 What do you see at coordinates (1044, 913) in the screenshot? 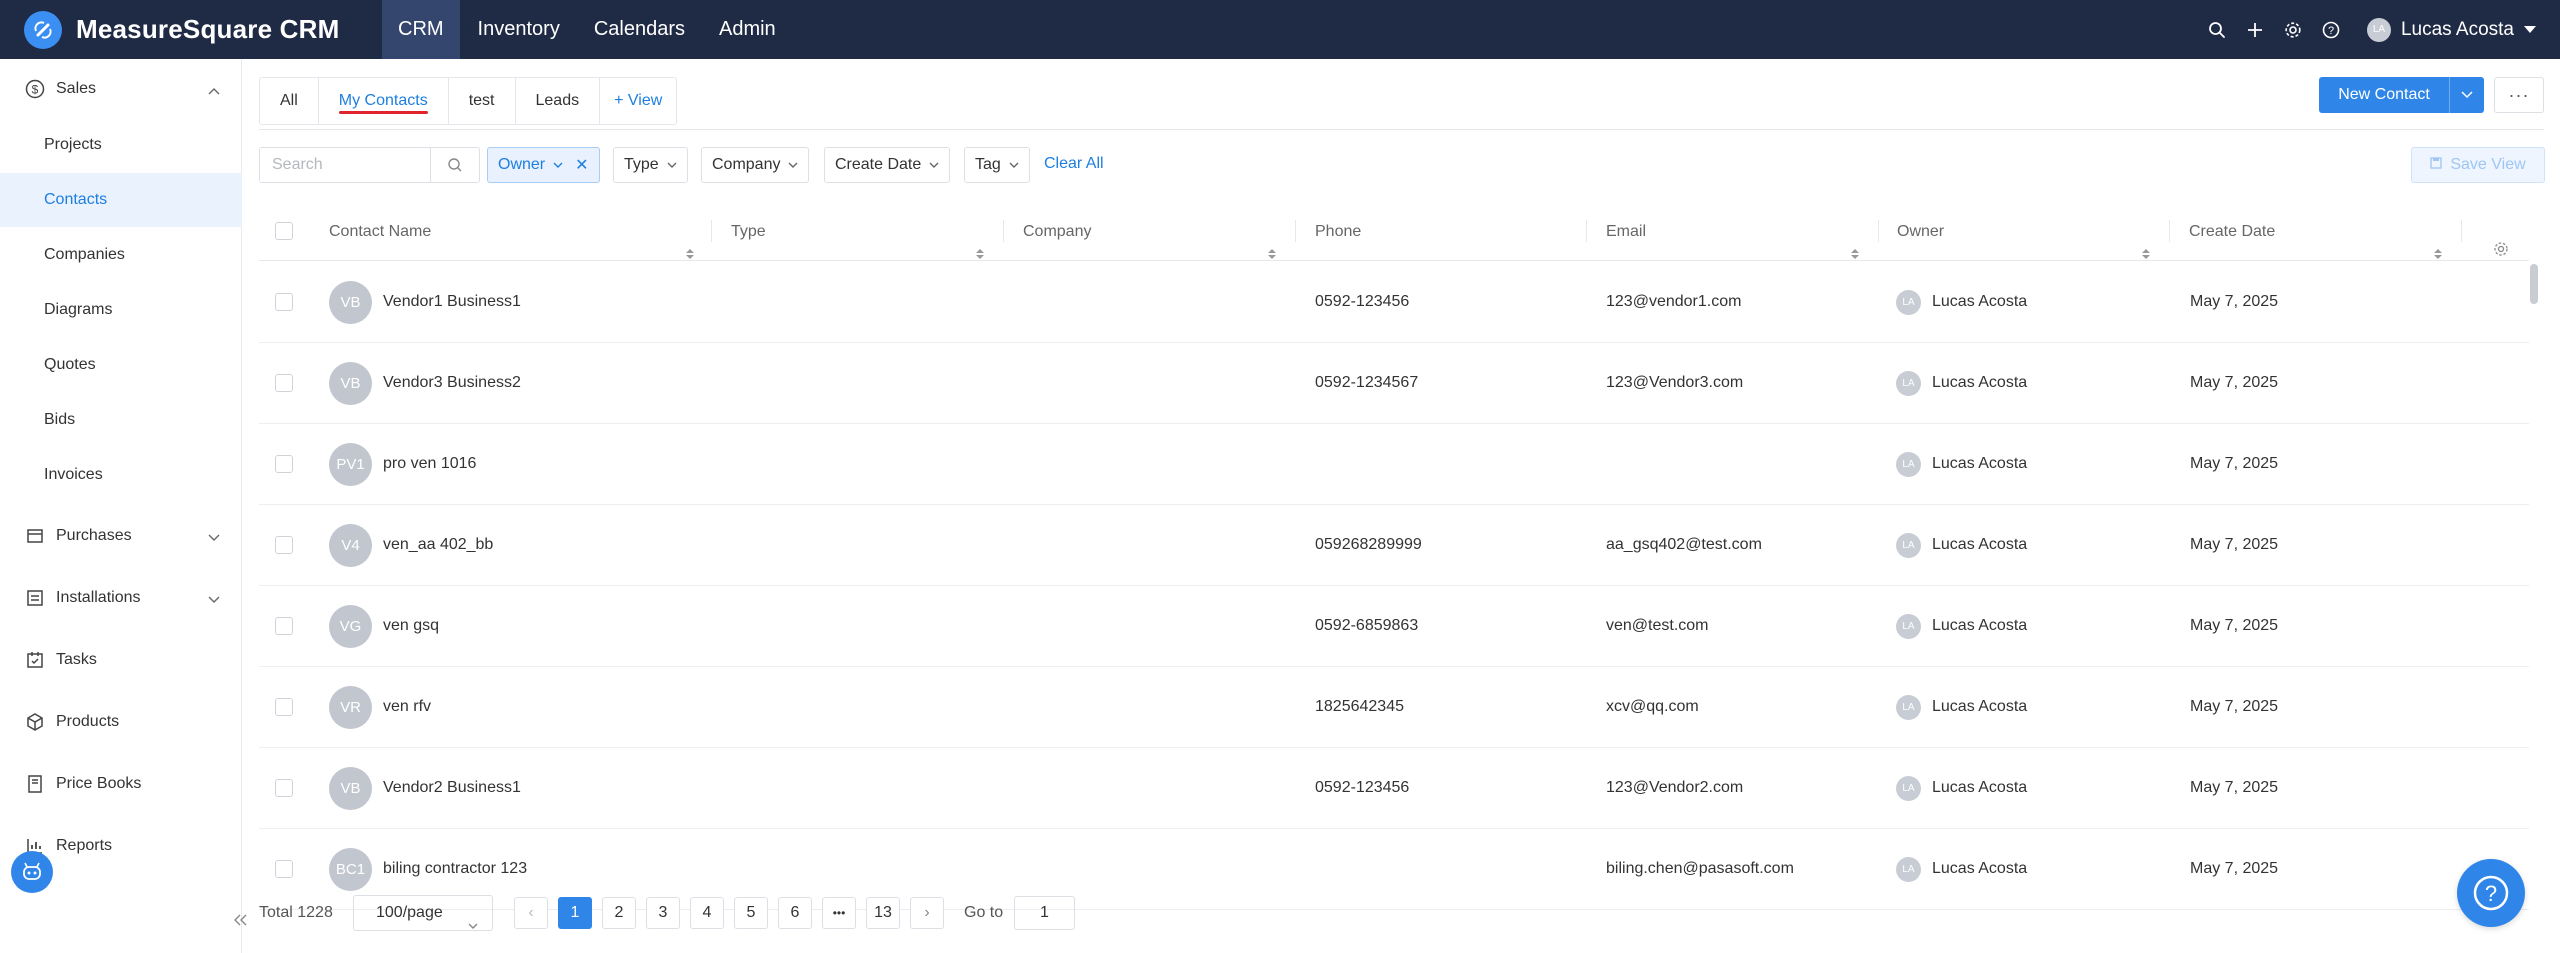
I see `goto-page-input: 1` at bounding box center [1044, 913].